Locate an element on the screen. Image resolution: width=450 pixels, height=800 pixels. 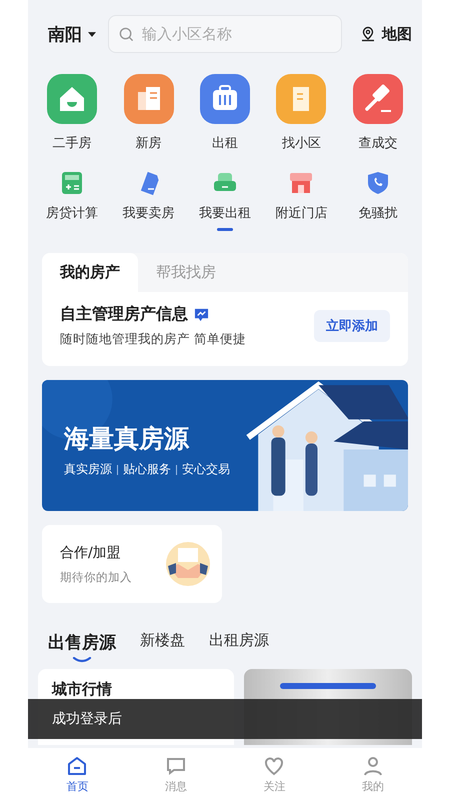
card-subtitle: 期待你的加入 is located at coordinates (96, 577).